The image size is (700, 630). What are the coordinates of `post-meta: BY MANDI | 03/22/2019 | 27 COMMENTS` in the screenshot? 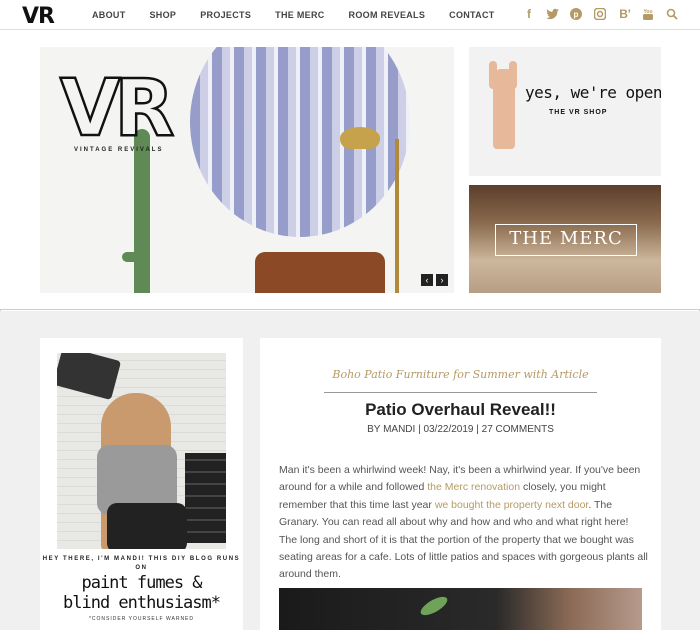 It's located at (460, 429).